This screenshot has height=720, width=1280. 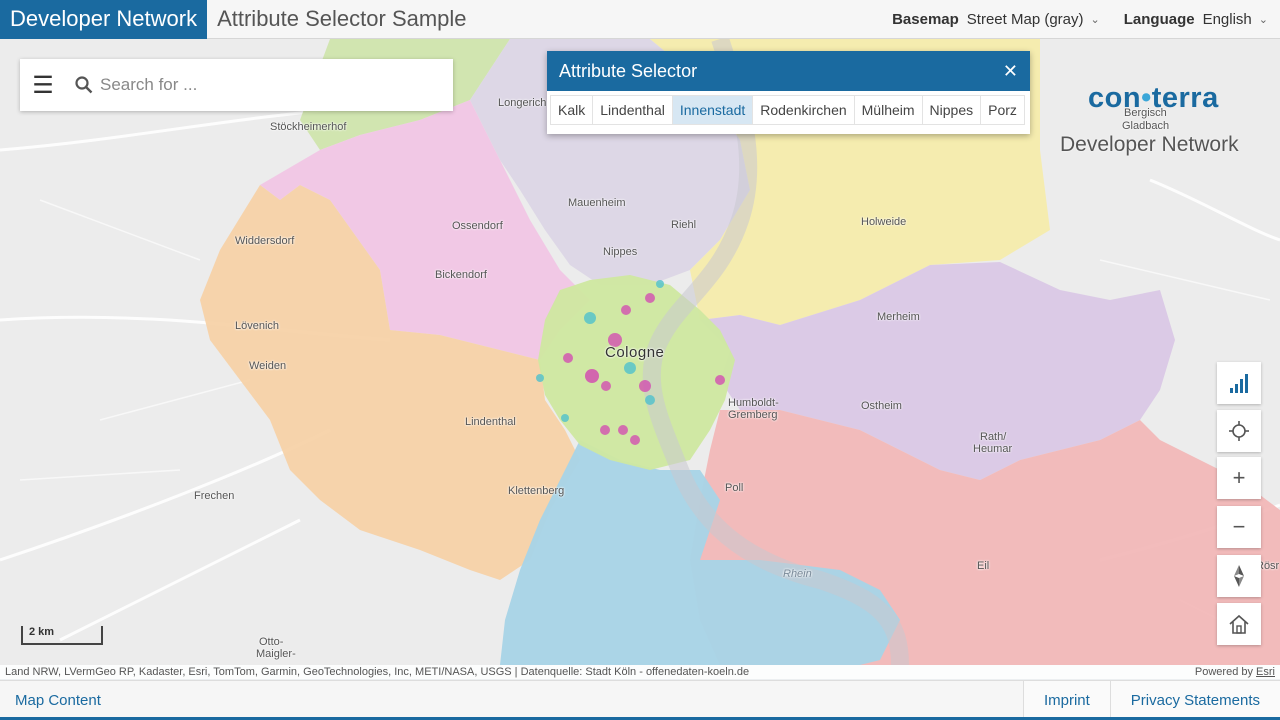 I want to click on footer-links: Imprint Privacy Statements, so click(x=1151, y=700).